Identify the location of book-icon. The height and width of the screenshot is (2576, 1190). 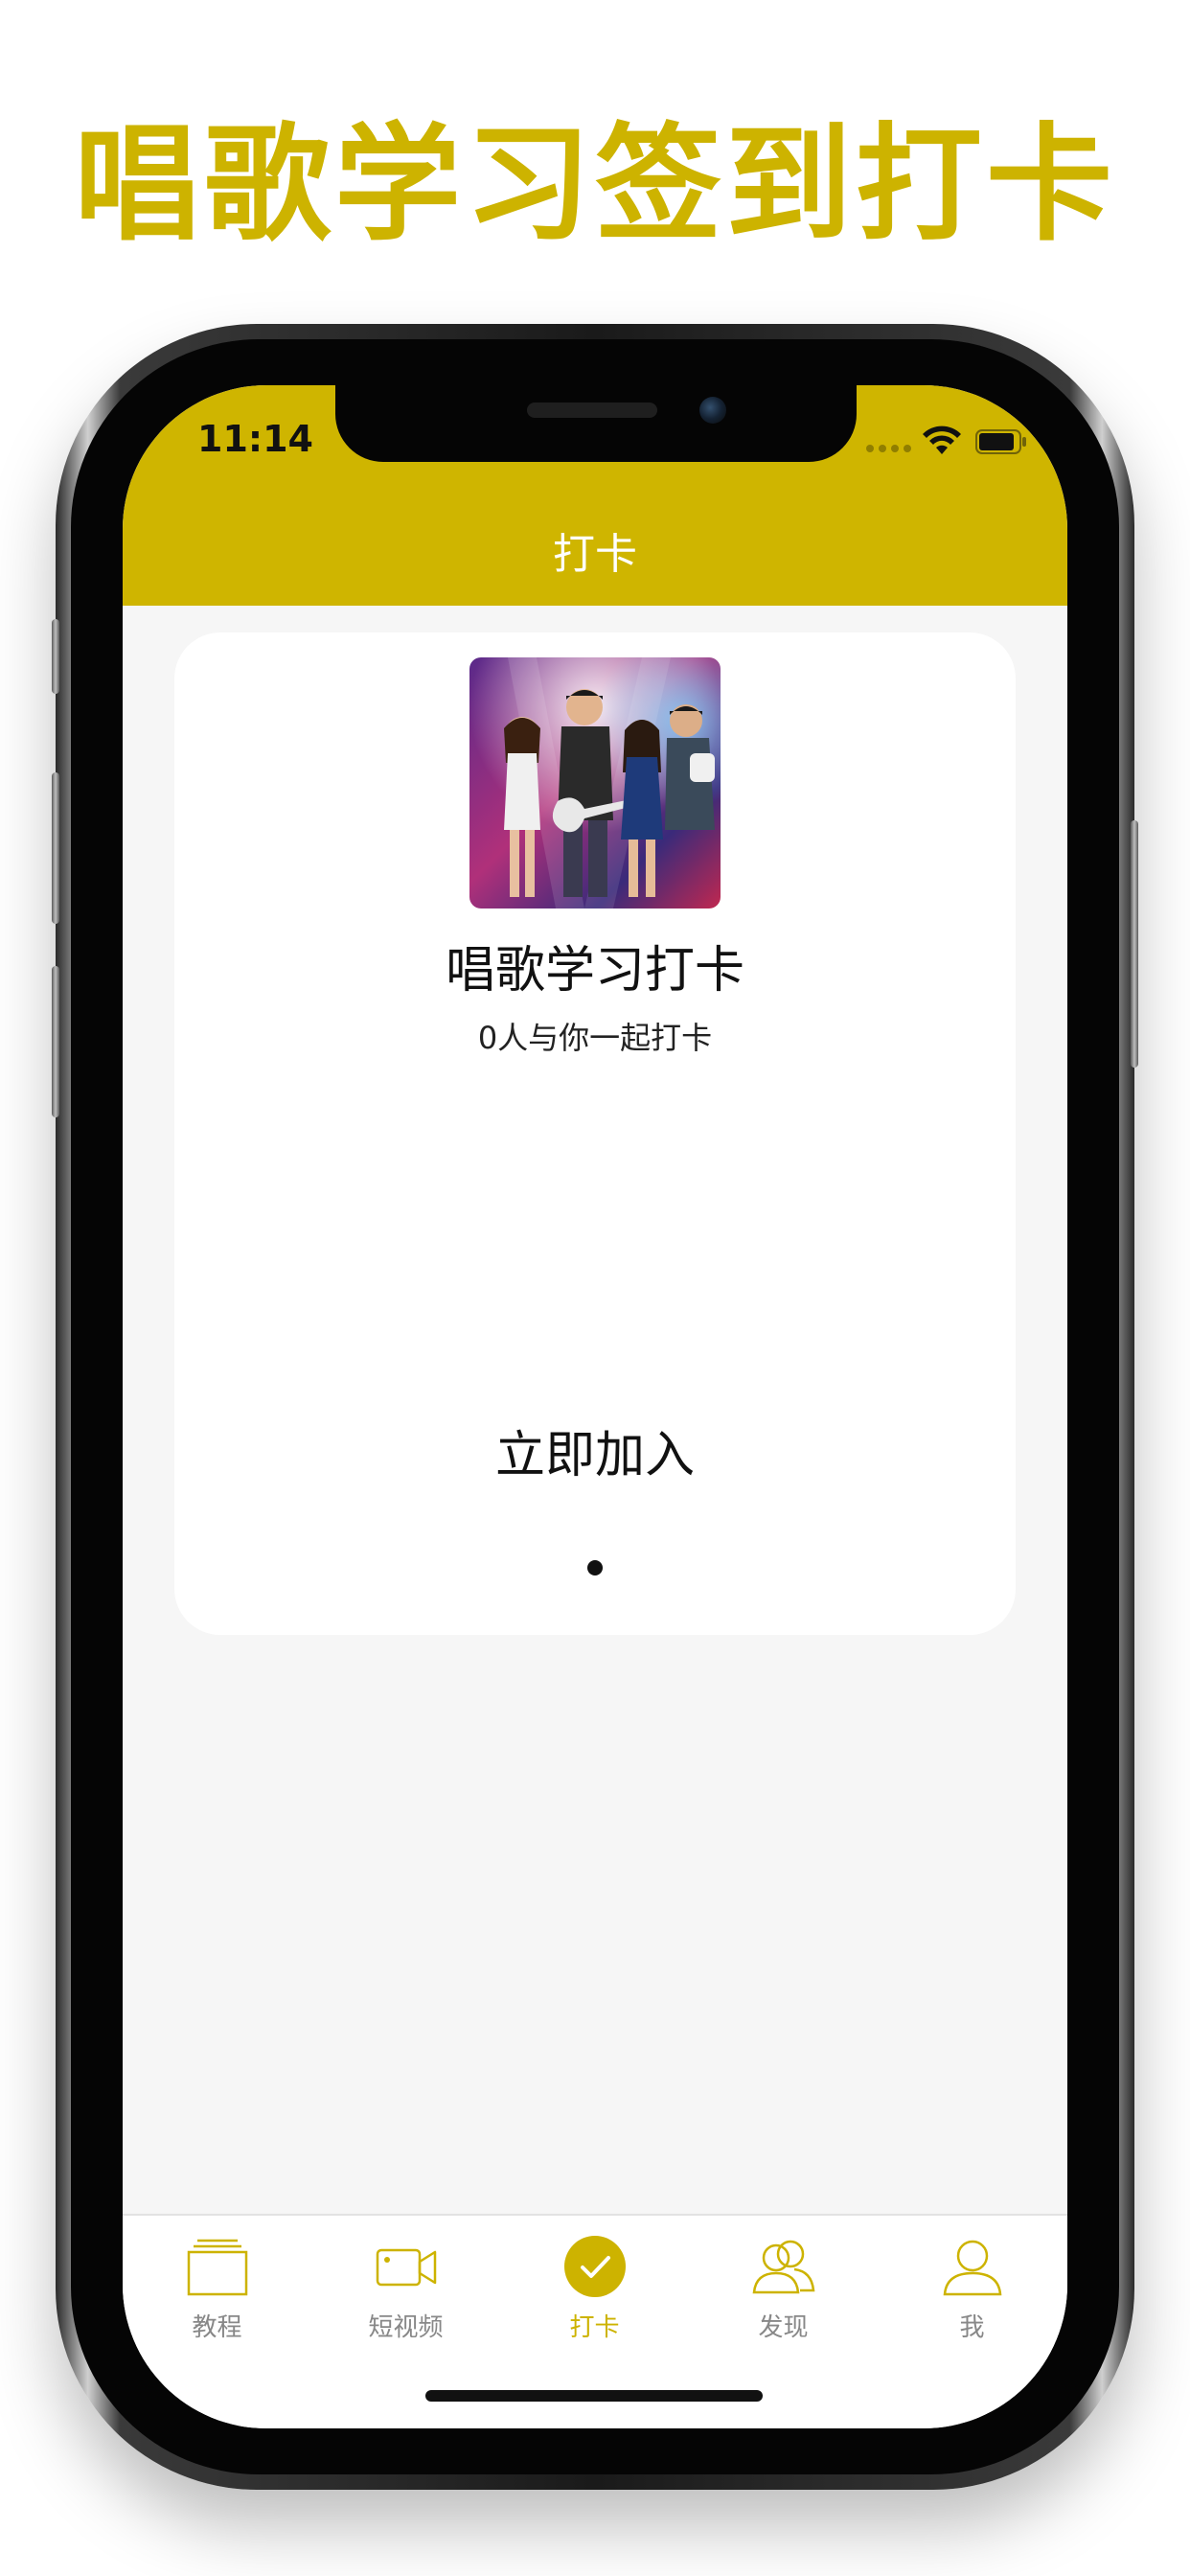
(218, 2267).